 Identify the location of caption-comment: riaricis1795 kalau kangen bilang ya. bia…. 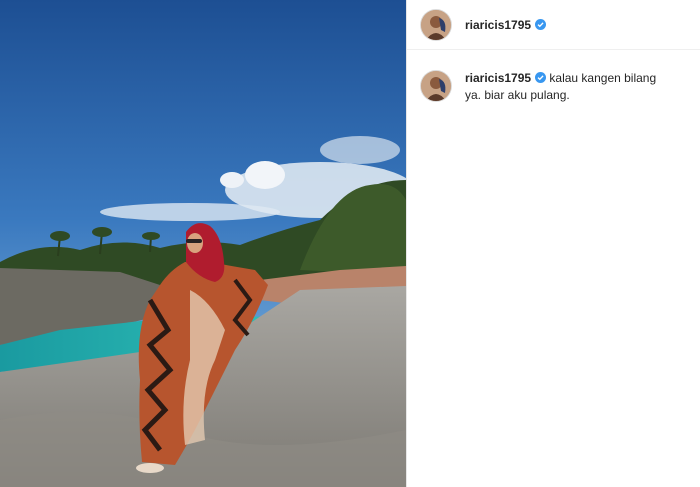
(553, 77).